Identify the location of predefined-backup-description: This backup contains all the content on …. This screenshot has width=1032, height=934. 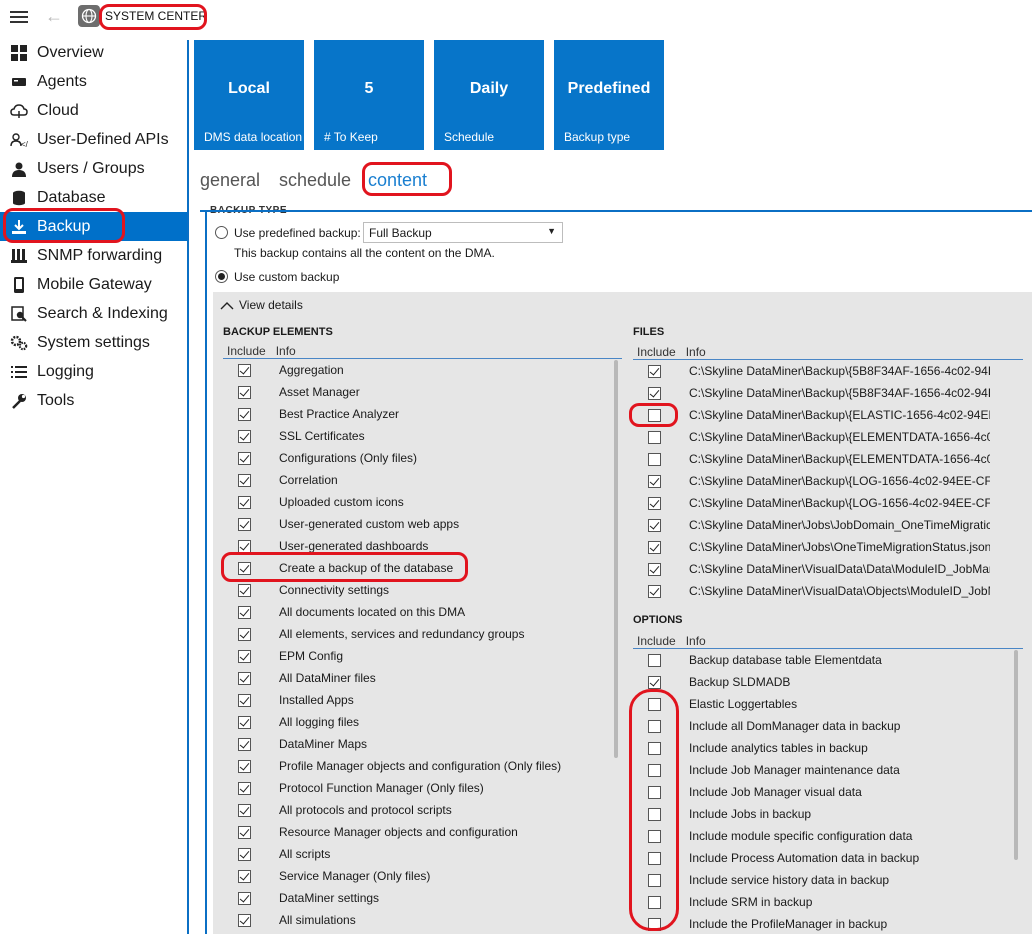
(364, 253).